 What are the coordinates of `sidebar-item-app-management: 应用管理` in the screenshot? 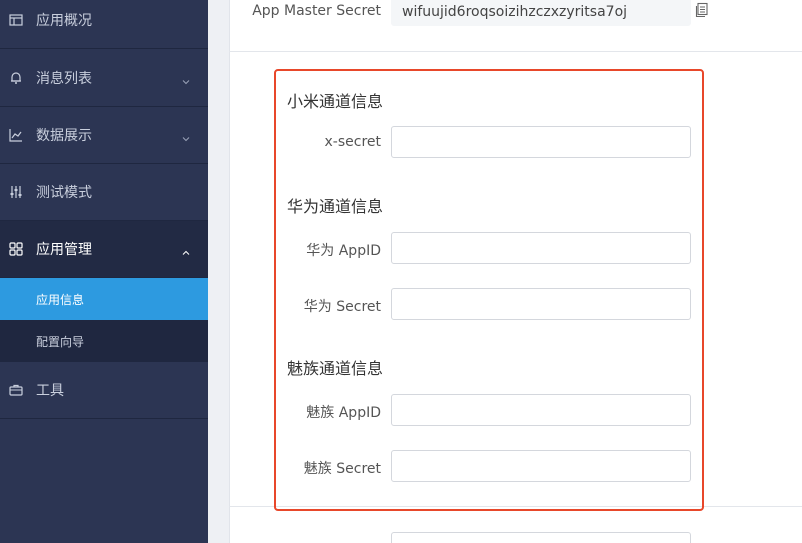 It's located at (104, 249).